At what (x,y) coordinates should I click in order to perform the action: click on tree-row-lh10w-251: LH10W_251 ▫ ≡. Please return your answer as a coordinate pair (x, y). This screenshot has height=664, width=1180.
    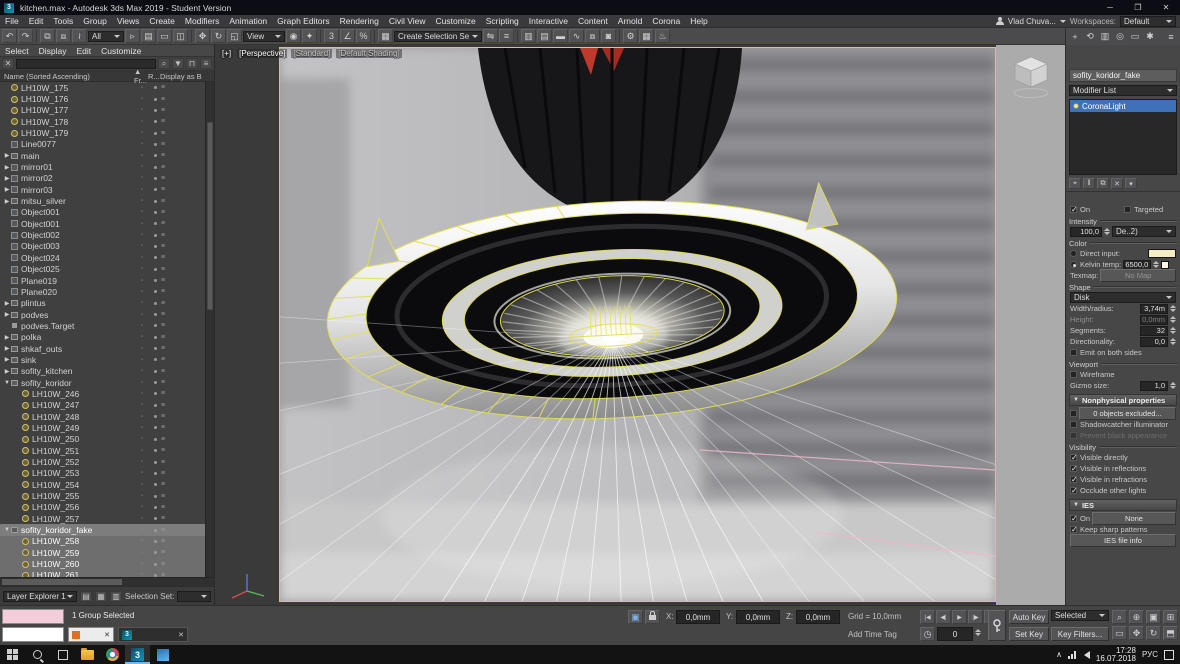
    Looking at the image, I should click on (102, 450).